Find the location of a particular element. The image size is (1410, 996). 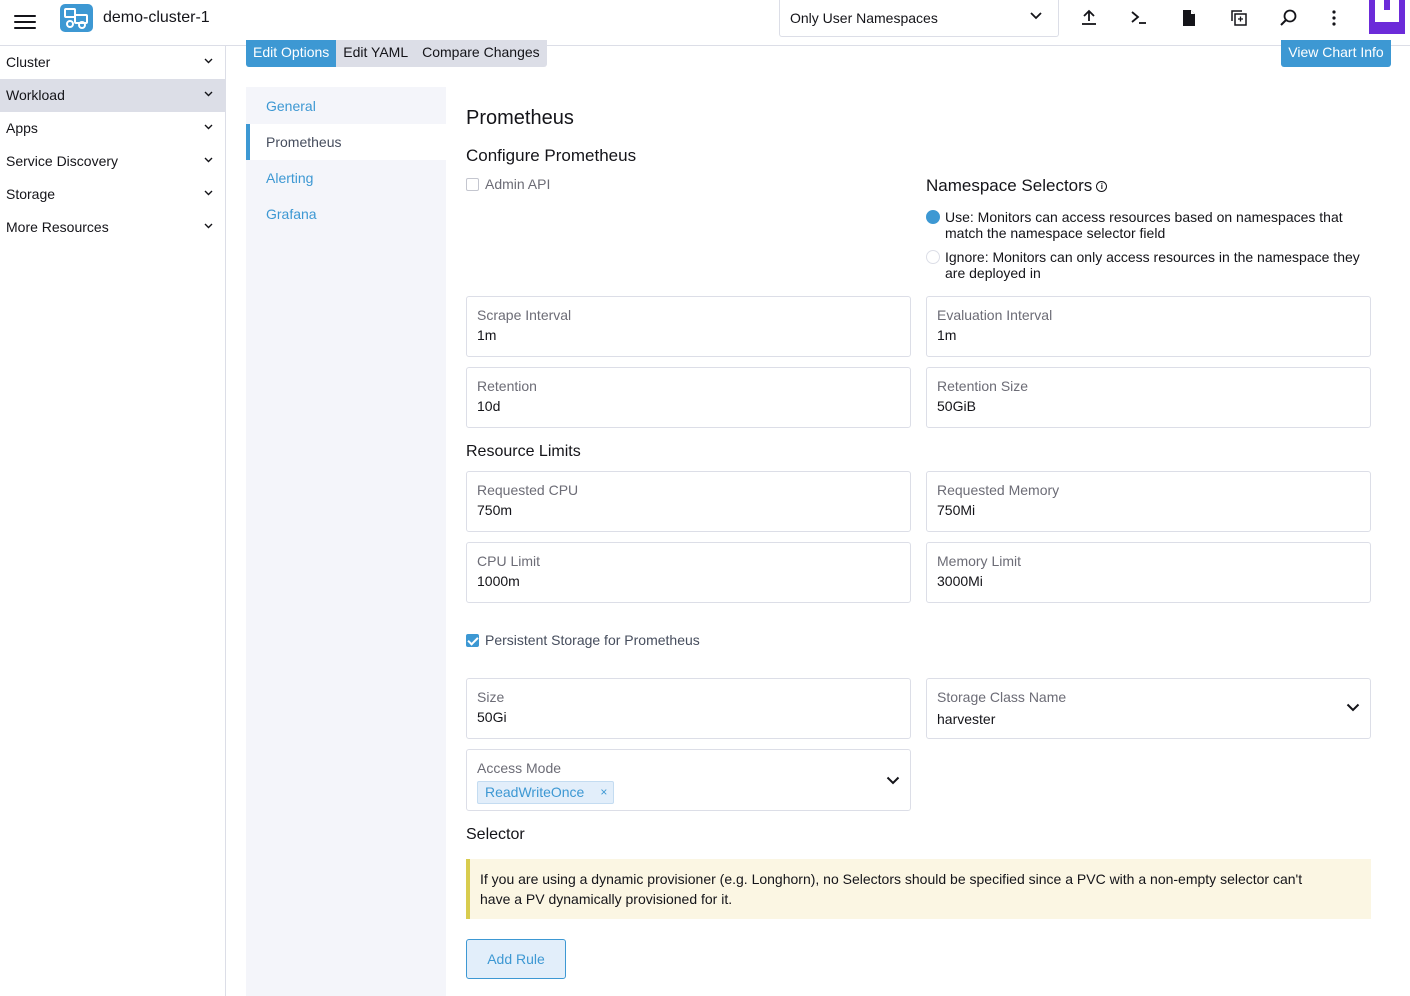

field-label: CPU Limit is located at coordinates (509, 561).